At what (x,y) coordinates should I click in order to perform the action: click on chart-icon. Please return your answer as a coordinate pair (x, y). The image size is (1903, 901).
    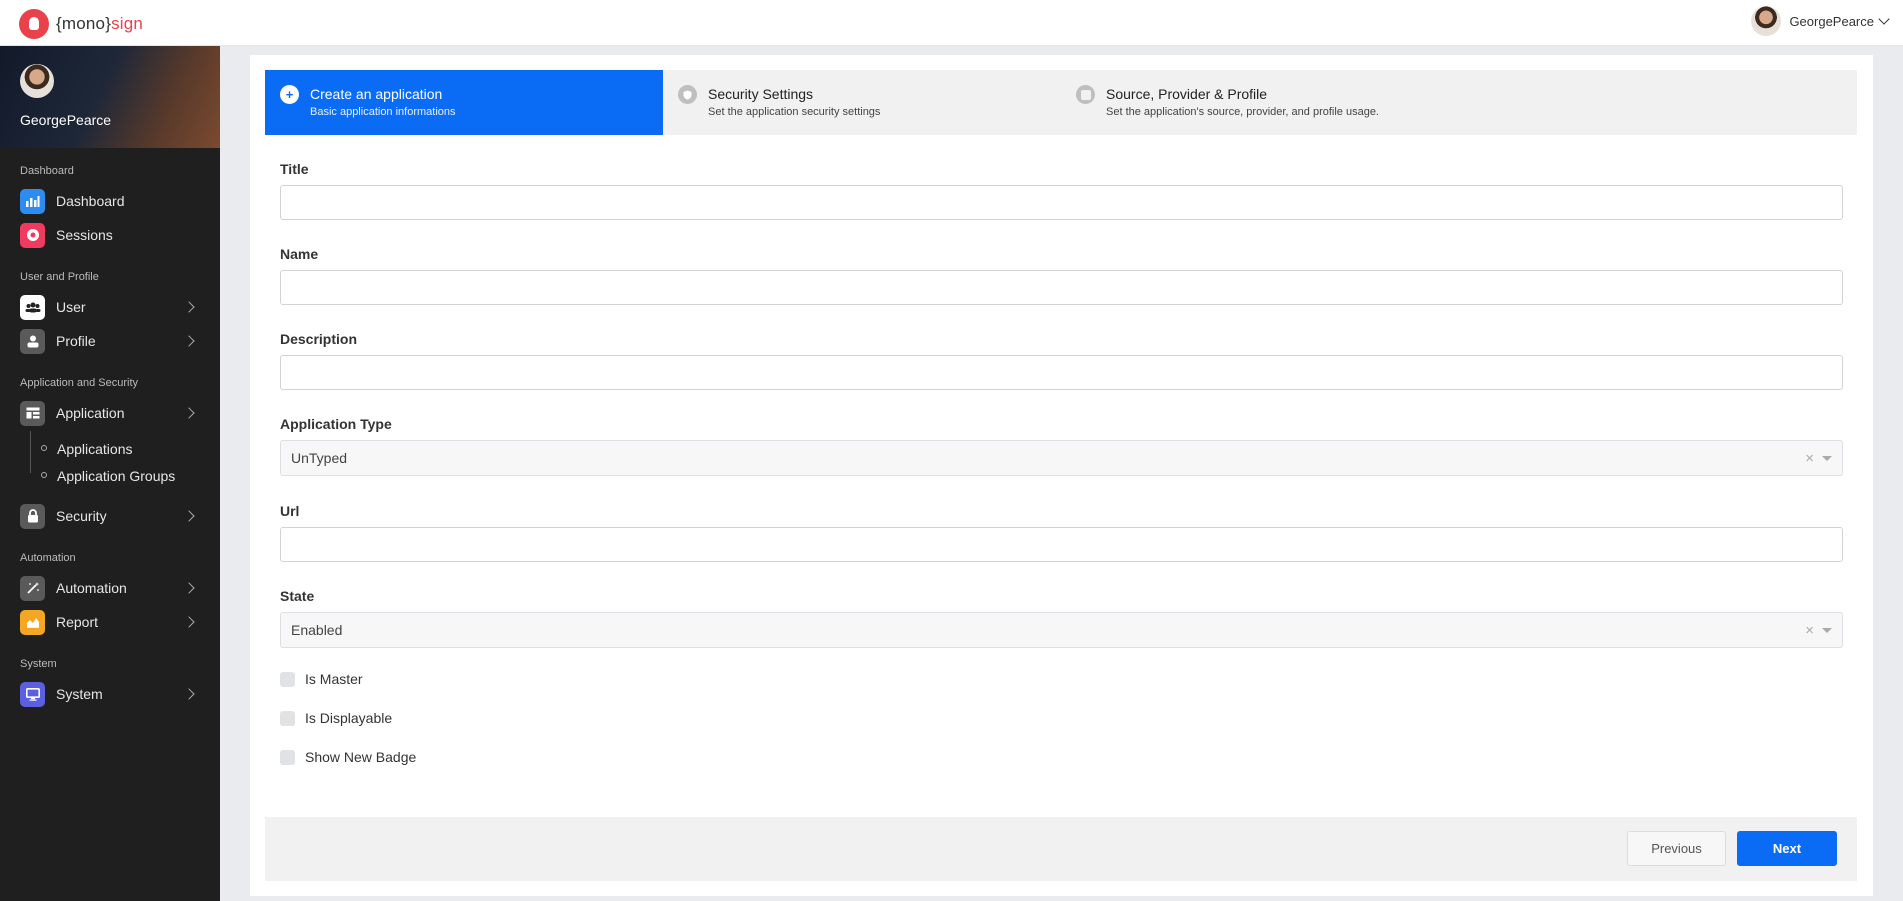
    Looking at the image, I should click on (32, 201).